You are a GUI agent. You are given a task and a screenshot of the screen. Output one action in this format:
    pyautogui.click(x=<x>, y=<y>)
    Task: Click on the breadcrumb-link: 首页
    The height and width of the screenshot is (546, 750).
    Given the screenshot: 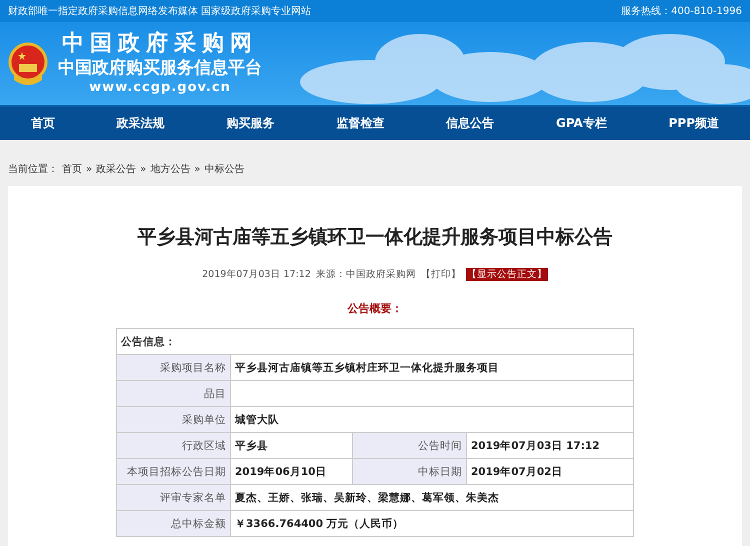 What is the action you would take?
    pyautogui.click(x=72, y=169)
    